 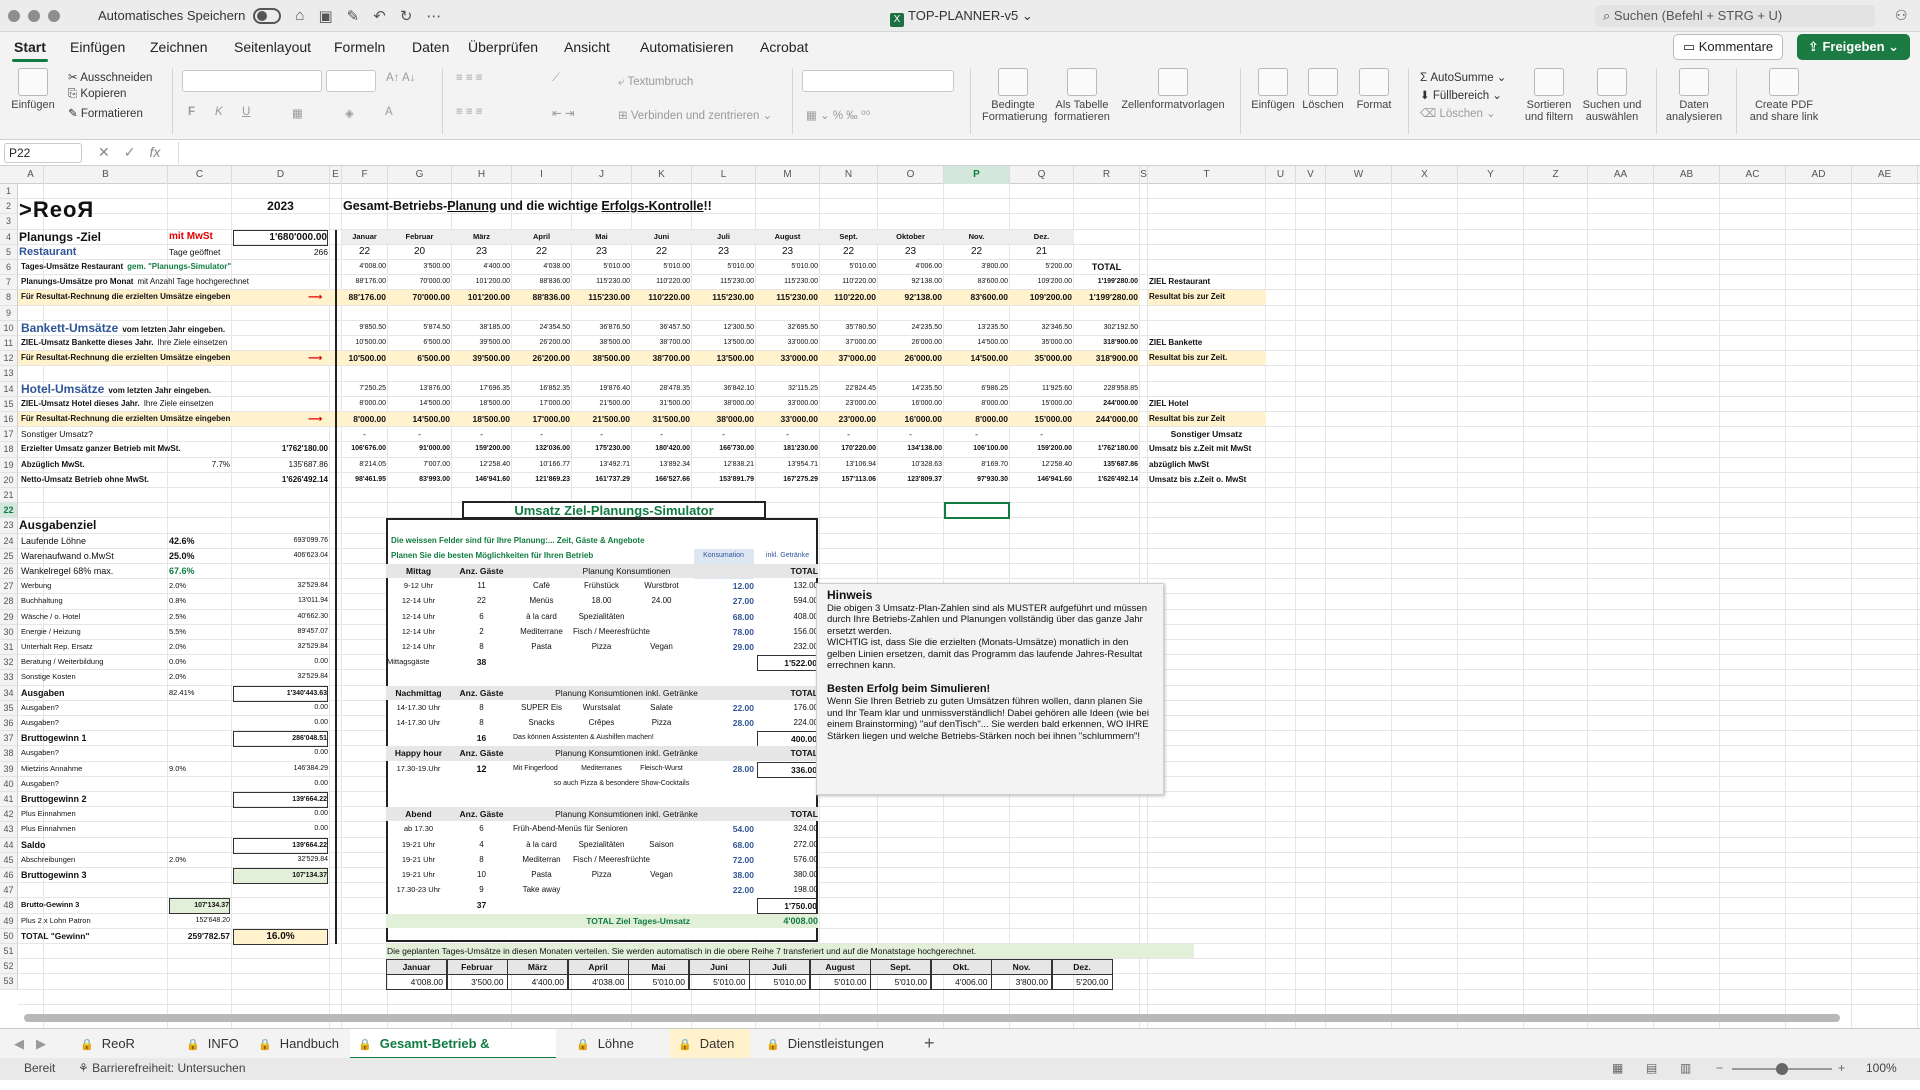 I want to click on minimize-window-button, so click(x=34, y=15).